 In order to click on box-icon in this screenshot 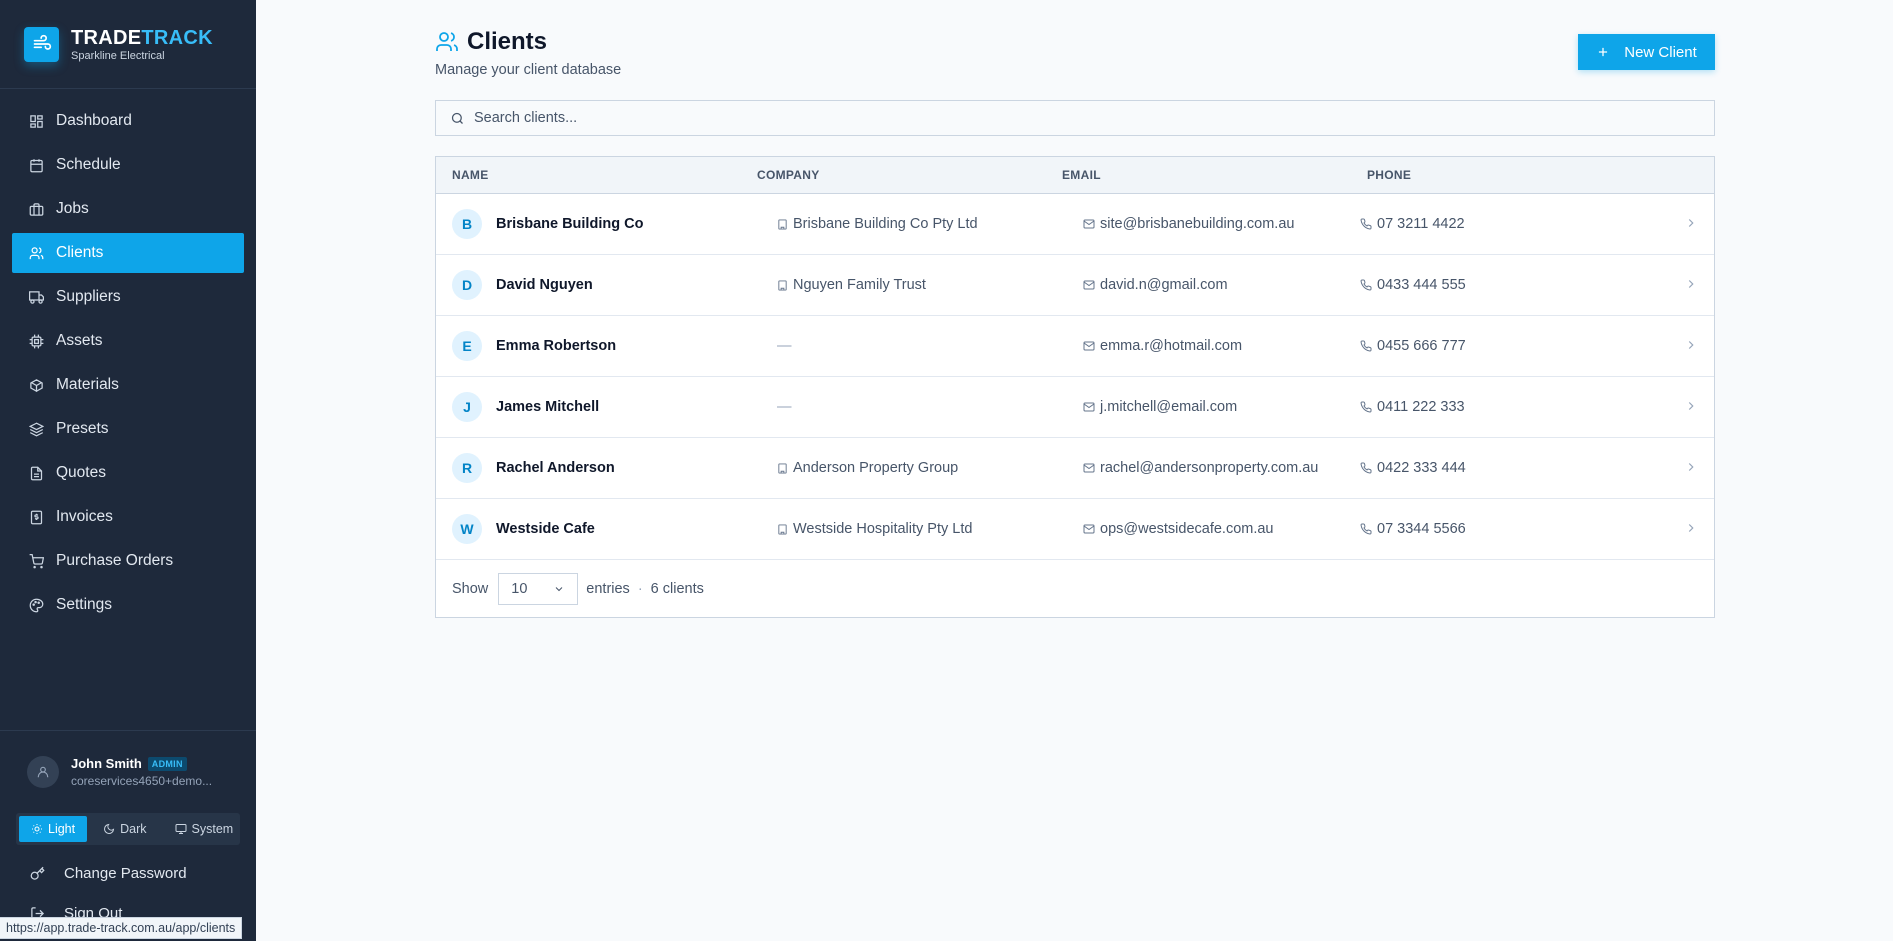, I will do `click(36, 385)`.